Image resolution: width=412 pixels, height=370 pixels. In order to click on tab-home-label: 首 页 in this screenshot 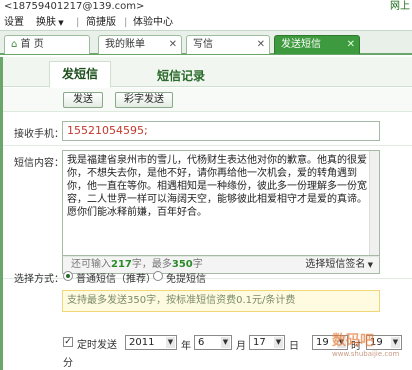, I will do `click(32, 44)`.